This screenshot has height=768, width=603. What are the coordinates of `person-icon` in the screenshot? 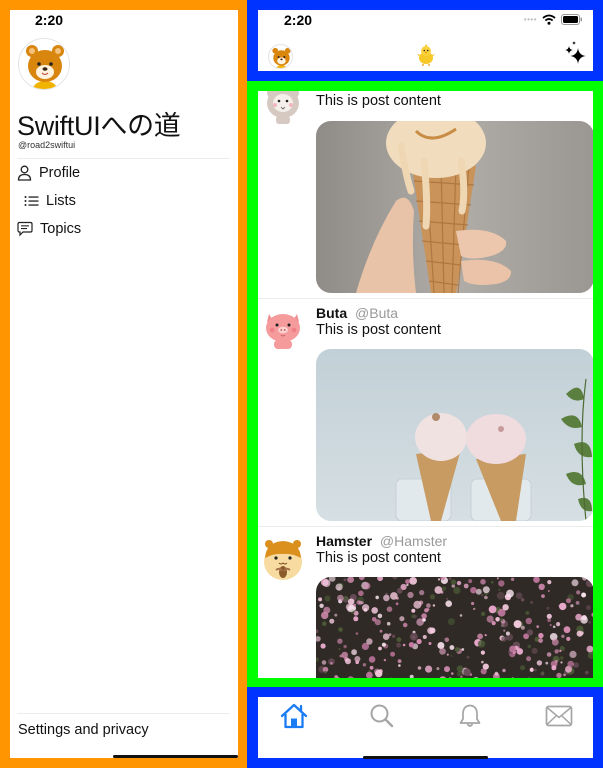 It's located at (24, 173).